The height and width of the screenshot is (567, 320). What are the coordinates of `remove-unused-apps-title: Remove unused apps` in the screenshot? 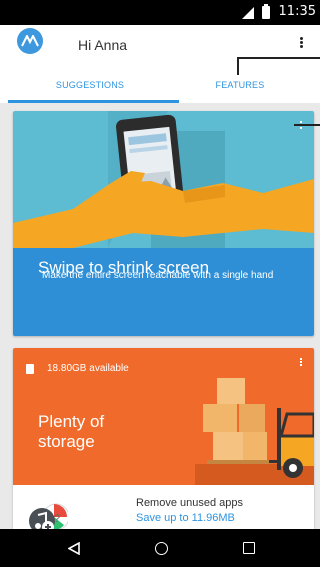 It's located at (190, 503).